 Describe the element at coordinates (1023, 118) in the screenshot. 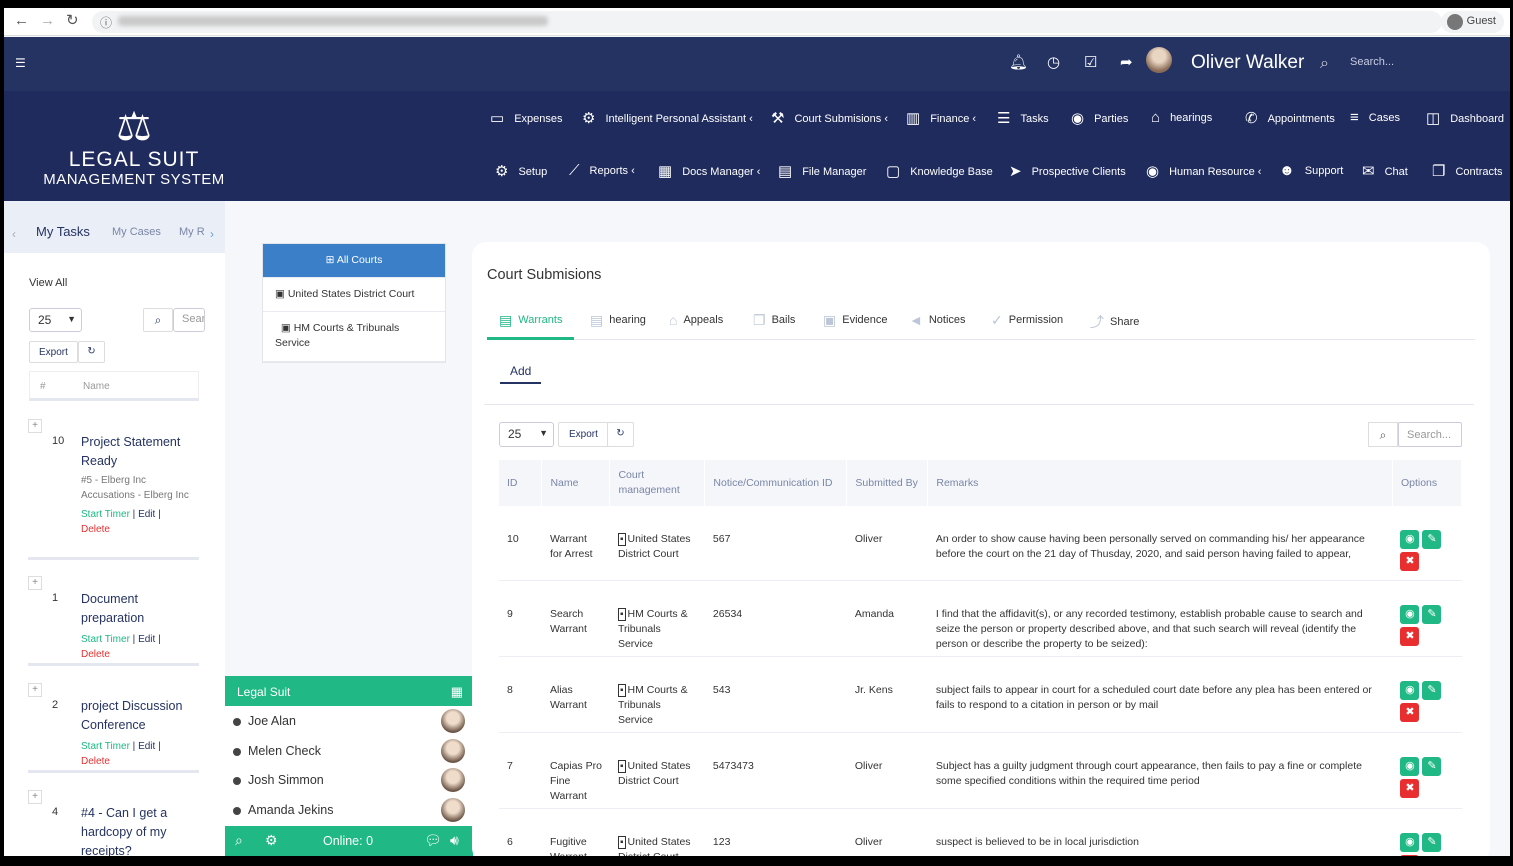

I see `nav-item-tasks: ☰ Tasks` at that location.